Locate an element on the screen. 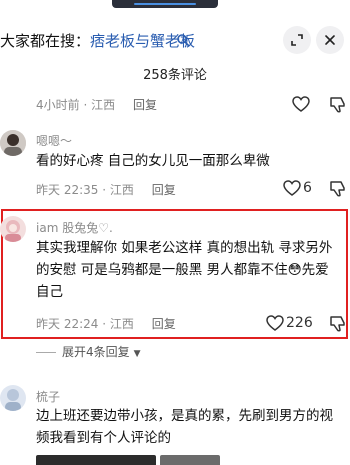  comment-meta: 昨天 22:24 · 江西 回复 is located at coordinates (106, 324).